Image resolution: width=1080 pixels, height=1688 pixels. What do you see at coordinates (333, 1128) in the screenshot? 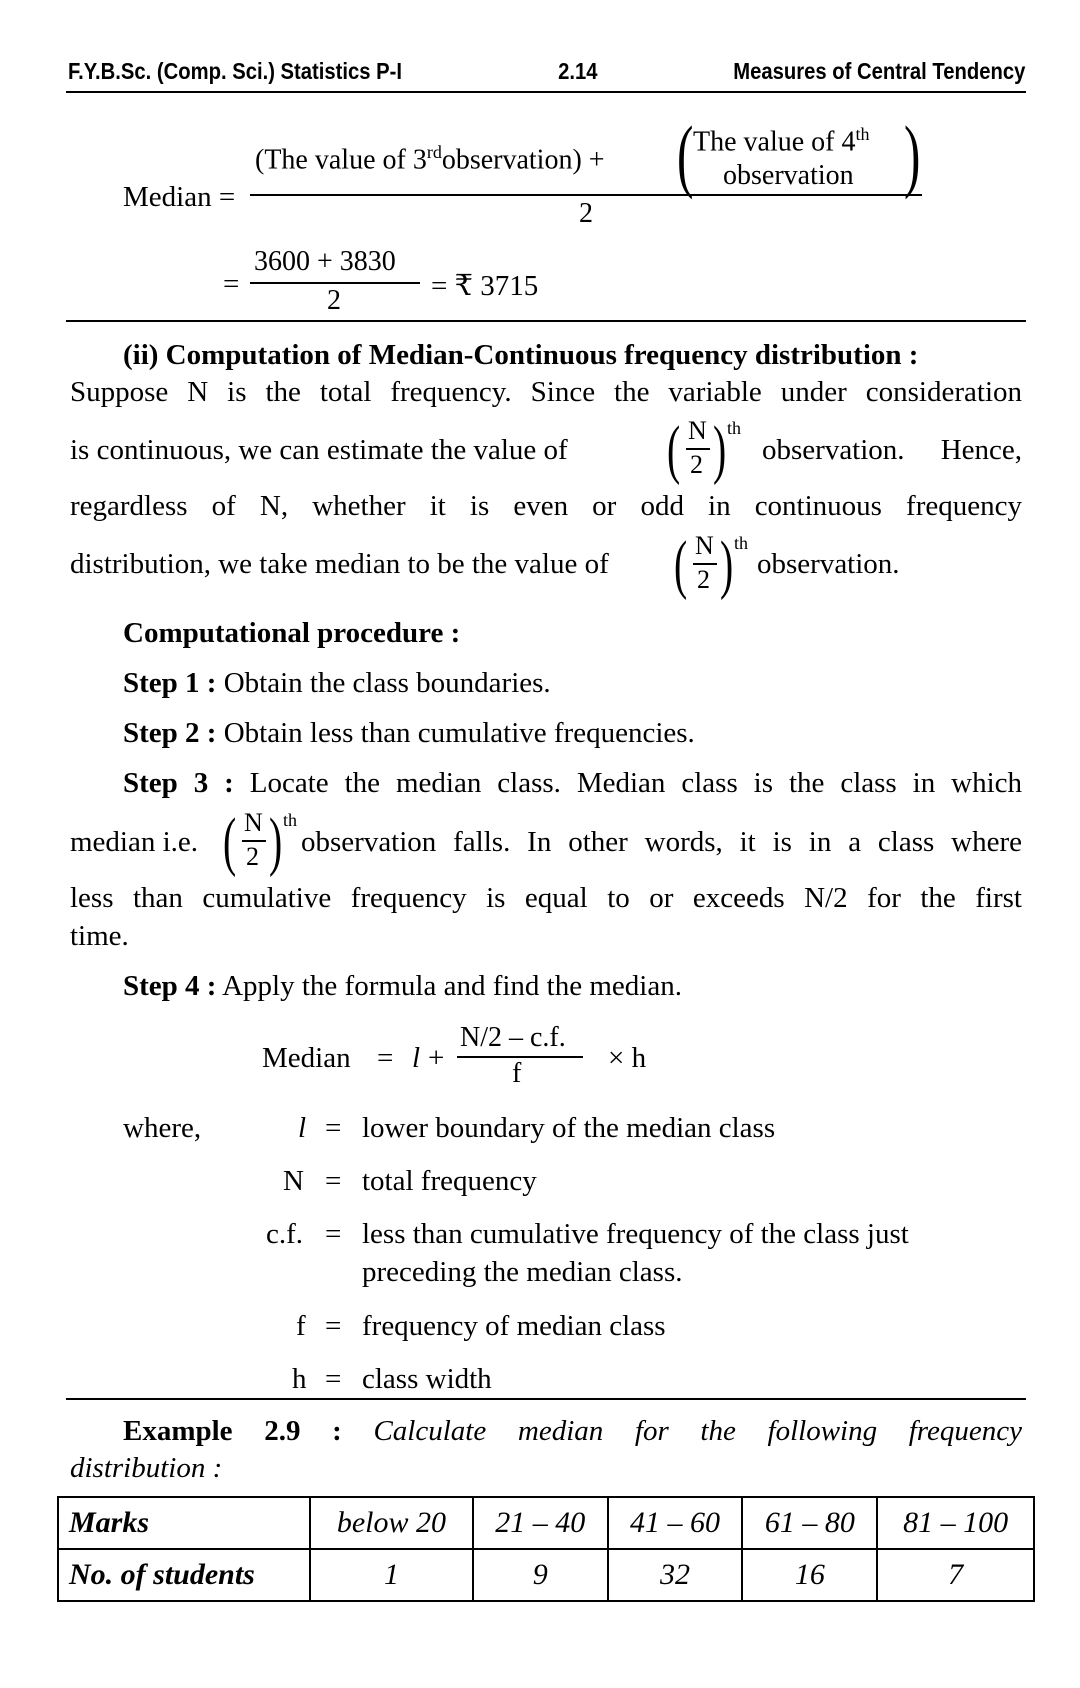
I see `def-eq-l: =` at bounding box center [333, 1128].